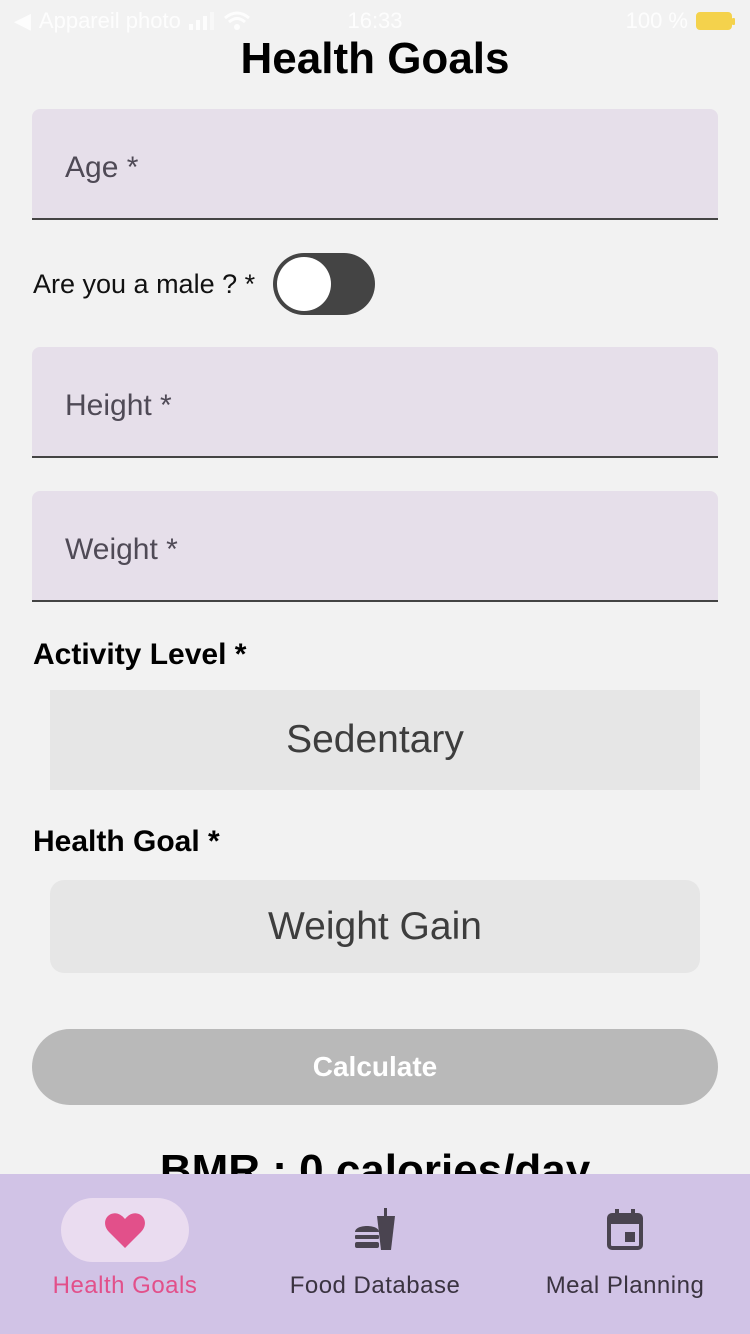 The image size is (750, 1334). What do you see at coordinates (375, 402) in the screenshot?
I see `height-field: Height *` at bounding box center [375, 402].